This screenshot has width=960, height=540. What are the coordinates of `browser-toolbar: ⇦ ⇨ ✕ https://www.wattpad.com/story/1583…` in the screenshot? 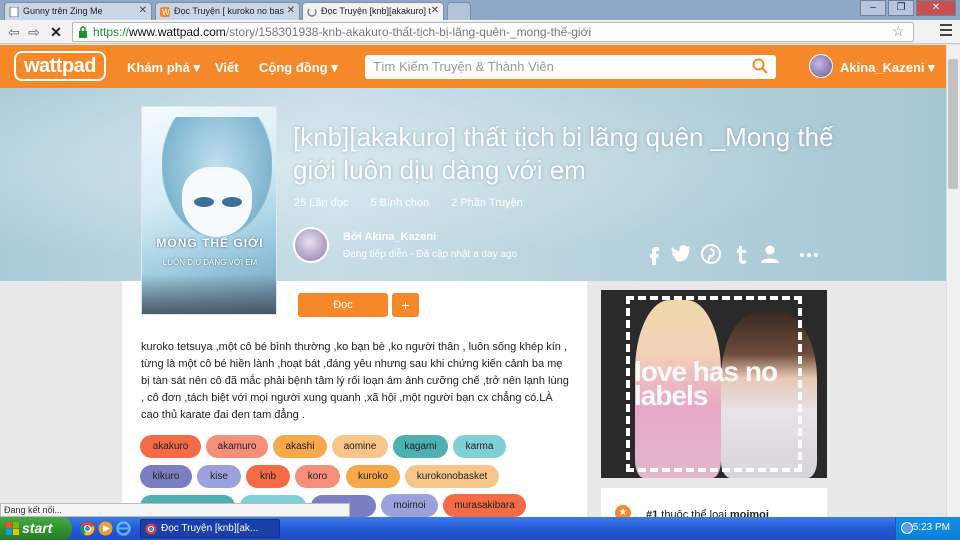 It's located at (480, 32).